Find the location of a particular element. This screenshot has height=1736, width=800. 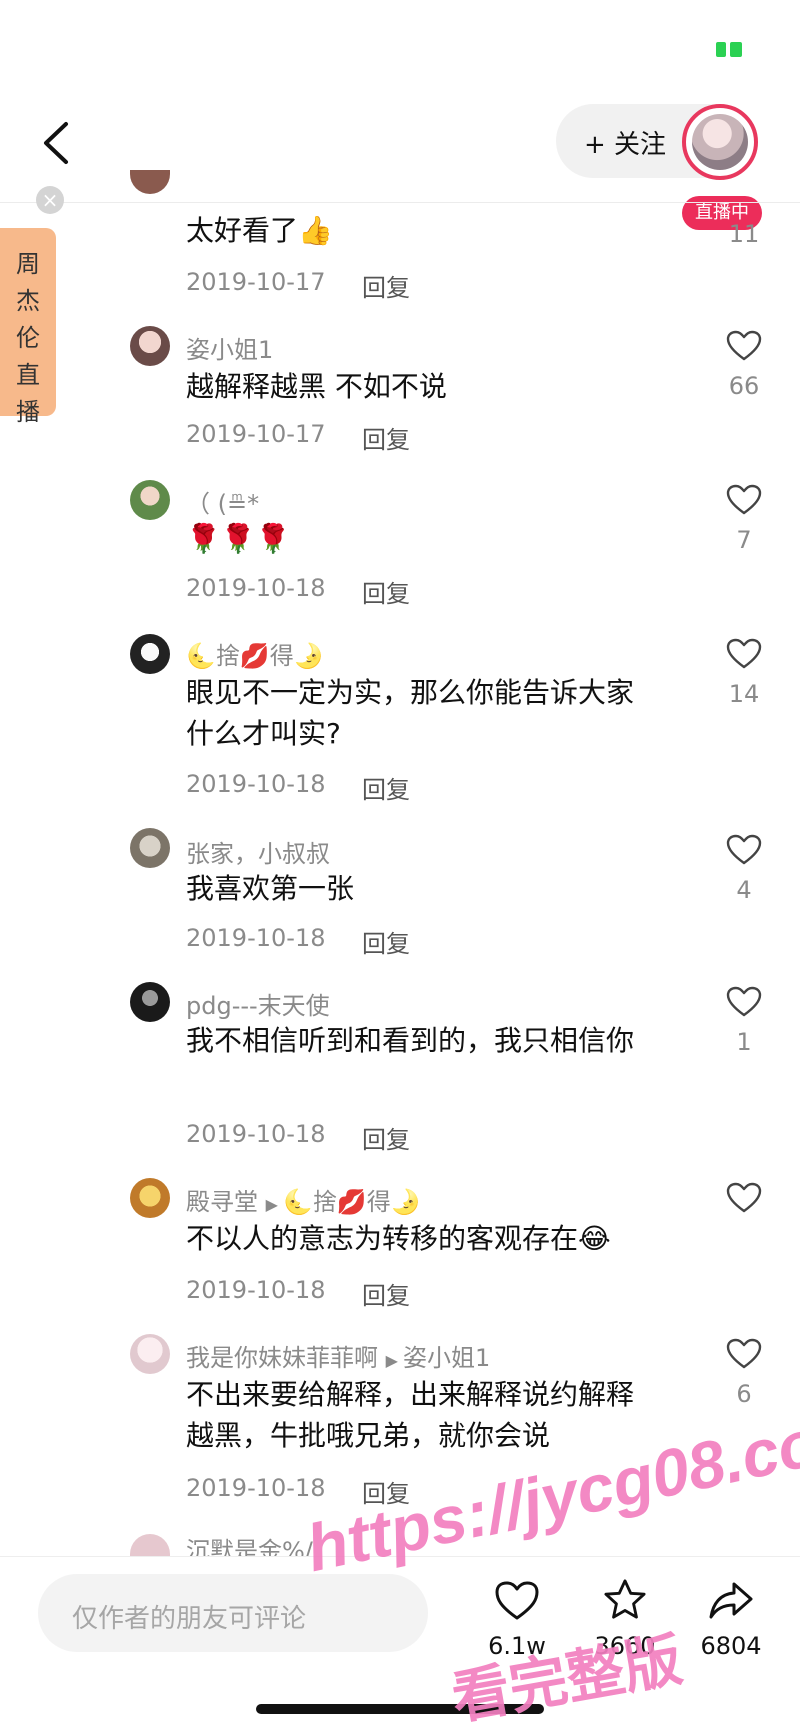

comment-username-row: 殿寻堂 ▶ 🌜捨💋得🌛 is located at coordinates (303, 1199).